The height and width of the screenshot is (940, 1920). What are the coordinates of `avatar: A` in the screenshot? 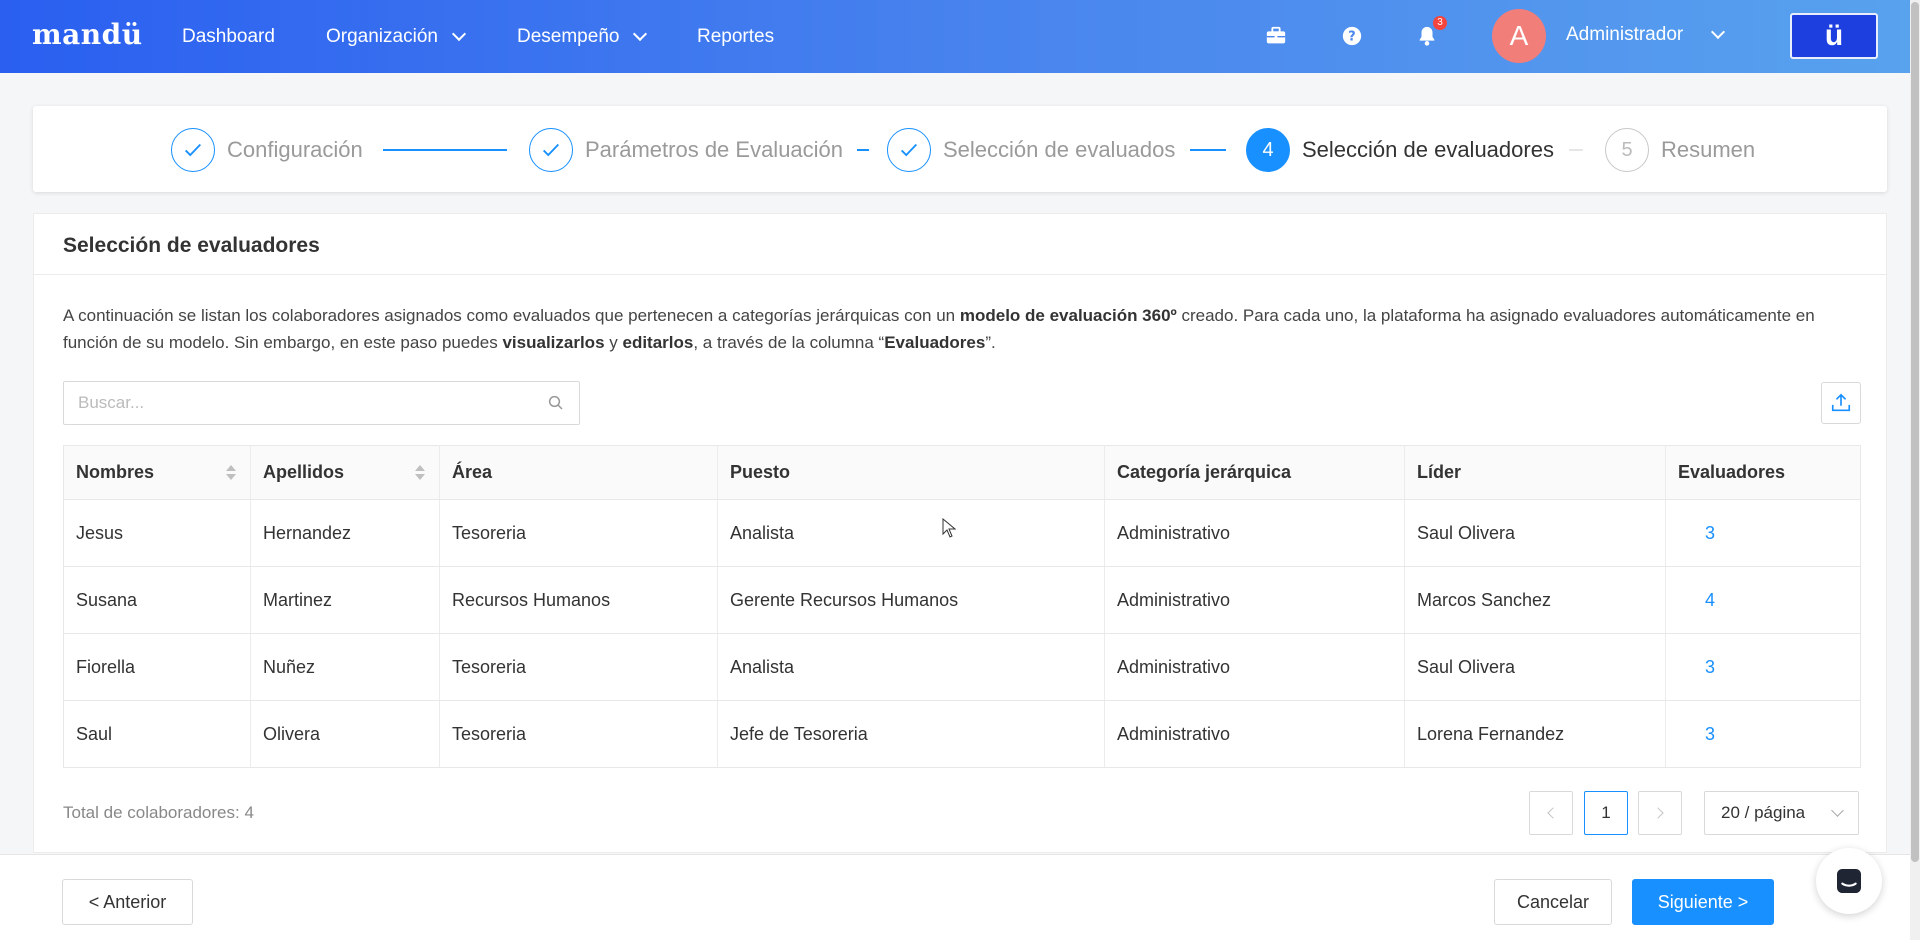 It's located at (1519, 36).